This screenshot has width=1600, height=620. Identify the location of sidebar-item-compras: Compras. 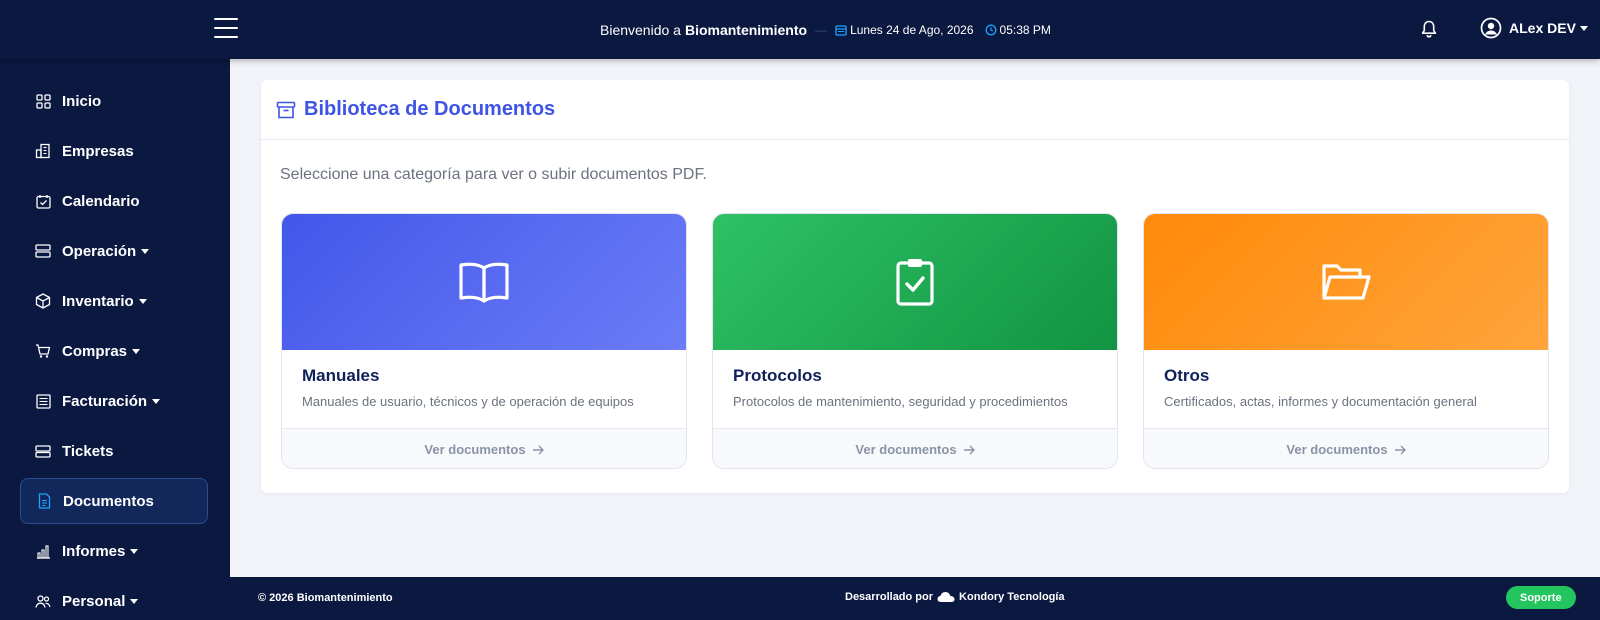
(114, 351).